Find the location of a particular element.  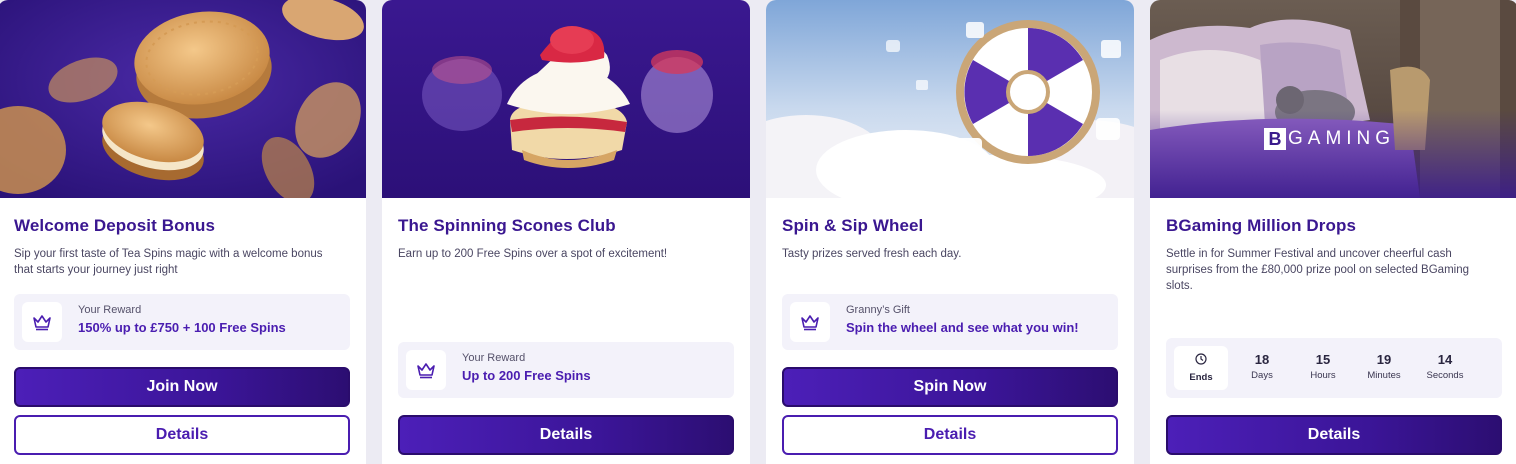

sofa-illustration is located at coordinates (1333, 99).